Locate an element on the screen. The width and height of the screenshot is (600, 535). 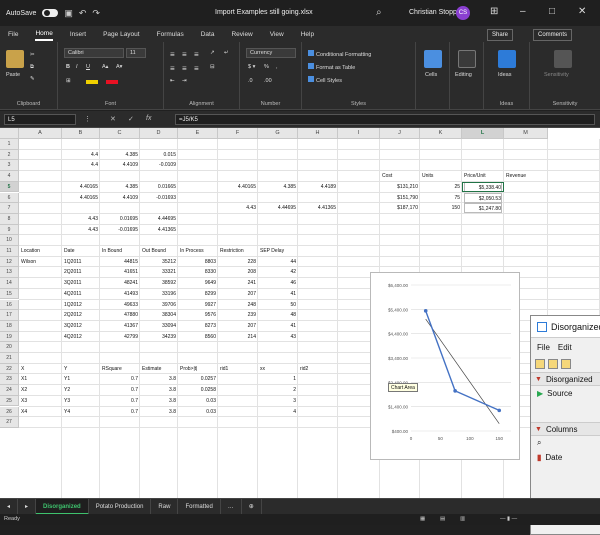
cell: 8803 is located at coordinates (198, 262).